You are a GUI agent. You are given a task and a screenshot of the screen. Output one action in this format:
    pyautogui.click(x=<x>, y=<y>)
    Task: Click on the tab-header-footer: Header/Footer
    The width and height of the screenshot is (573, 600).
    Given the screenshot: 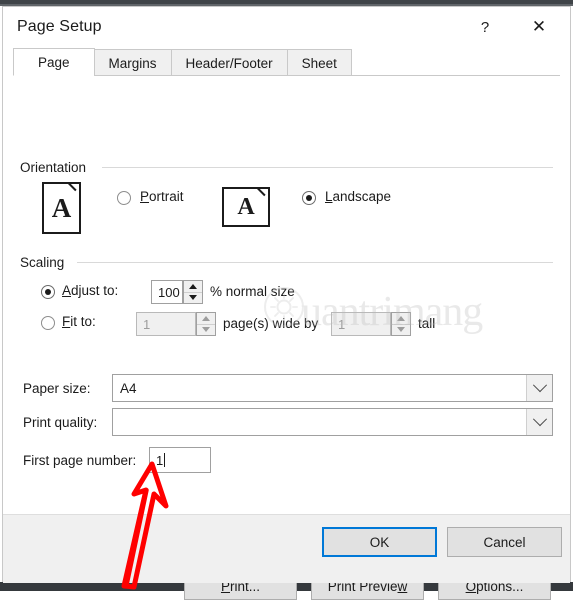 What is the action you would take?
    pyautogui.click(x=229, y=62)
    